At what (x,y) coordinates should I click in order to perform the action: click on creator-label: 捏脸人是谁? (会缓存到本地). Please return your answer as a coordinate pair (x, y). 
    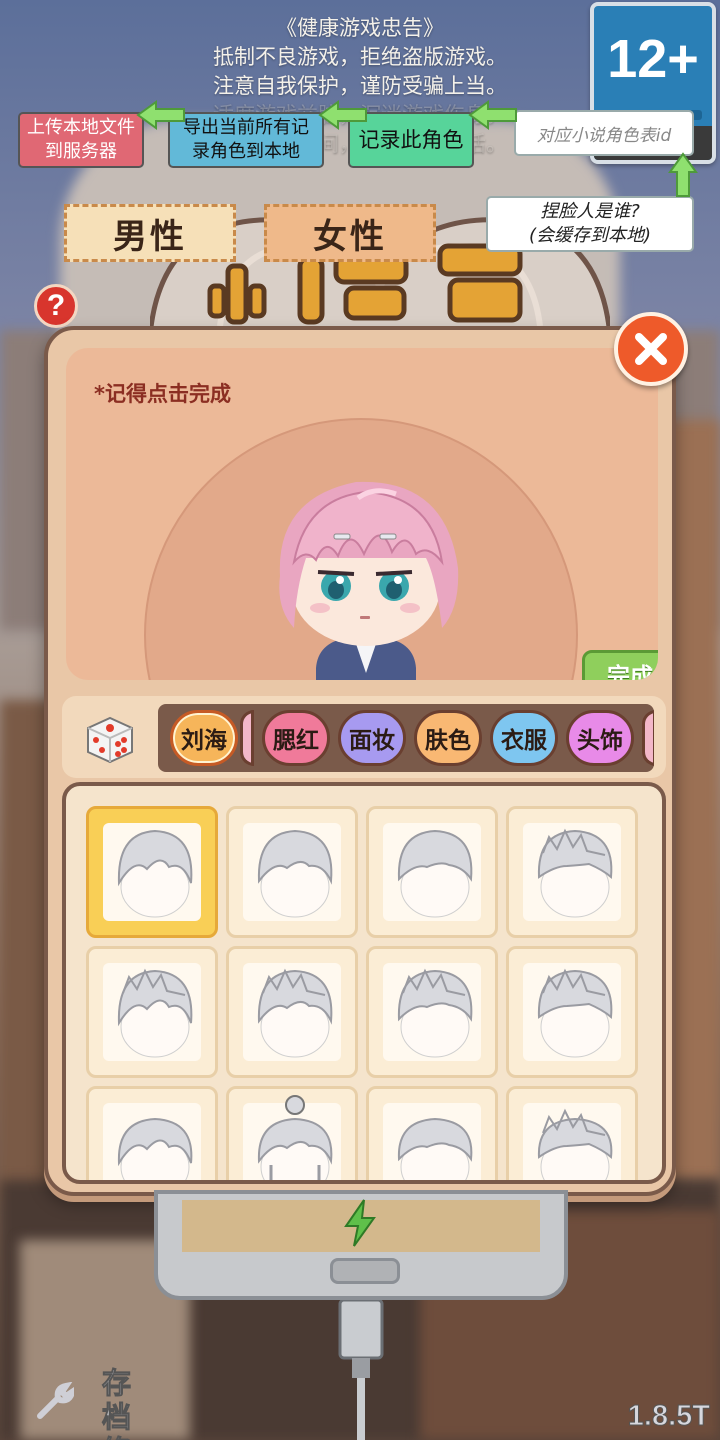
    Looking at the image, I should click on (590, 223).